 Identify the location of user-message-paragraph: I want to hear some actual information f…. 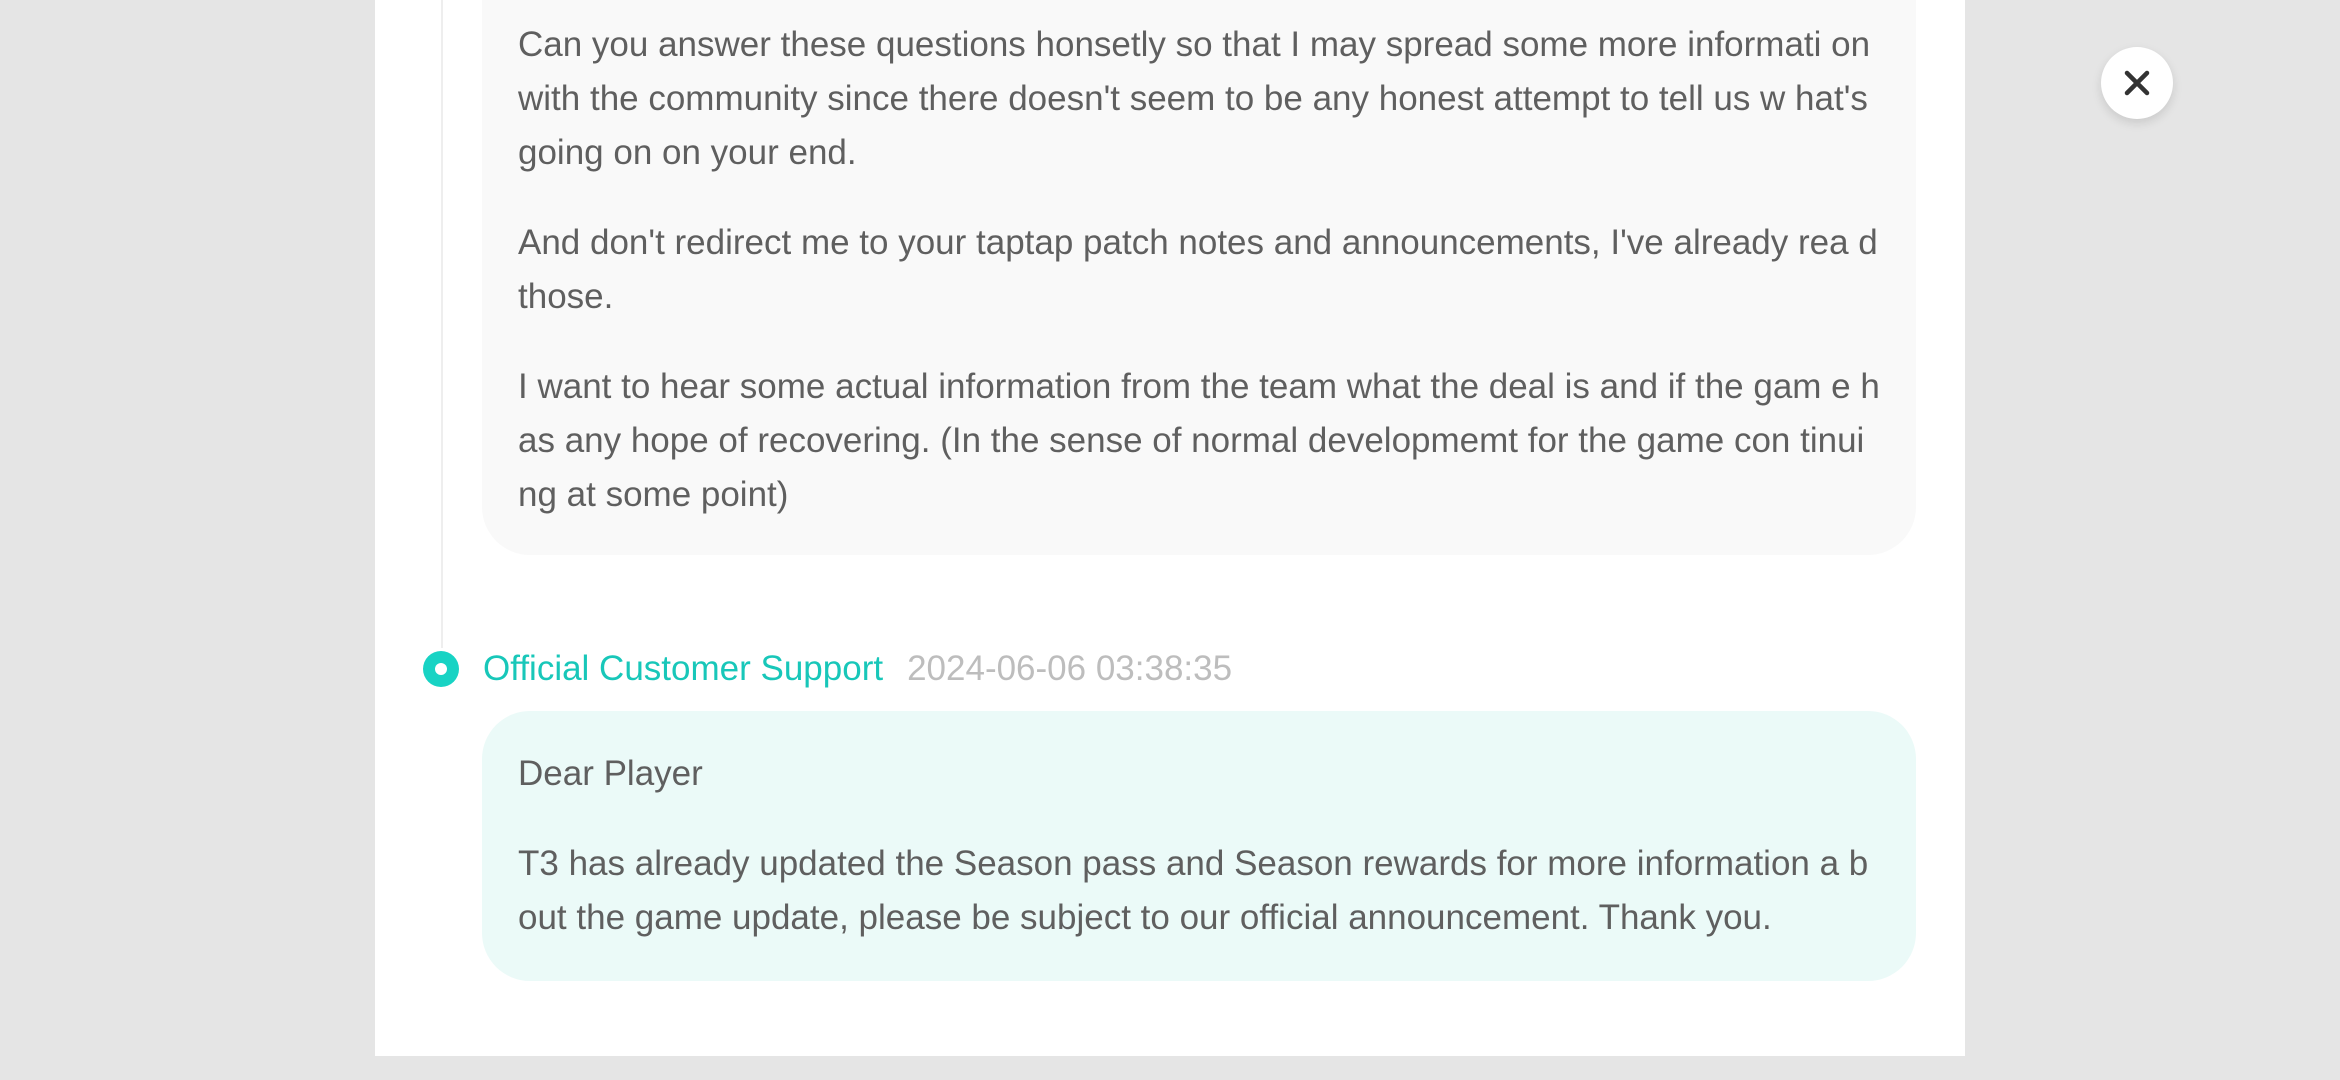
(1199, 440).